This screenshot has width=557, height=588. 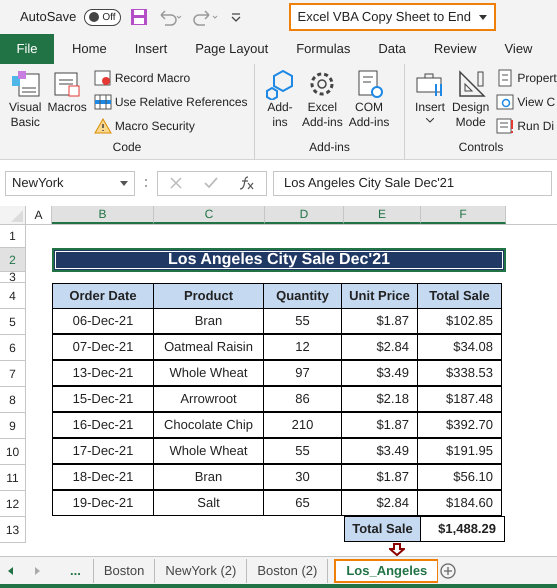 What do you see at coordinates (287, 570) in the screenshot?
I see `sheet-tab: Boston (2)` at bounding box center [287, 570].